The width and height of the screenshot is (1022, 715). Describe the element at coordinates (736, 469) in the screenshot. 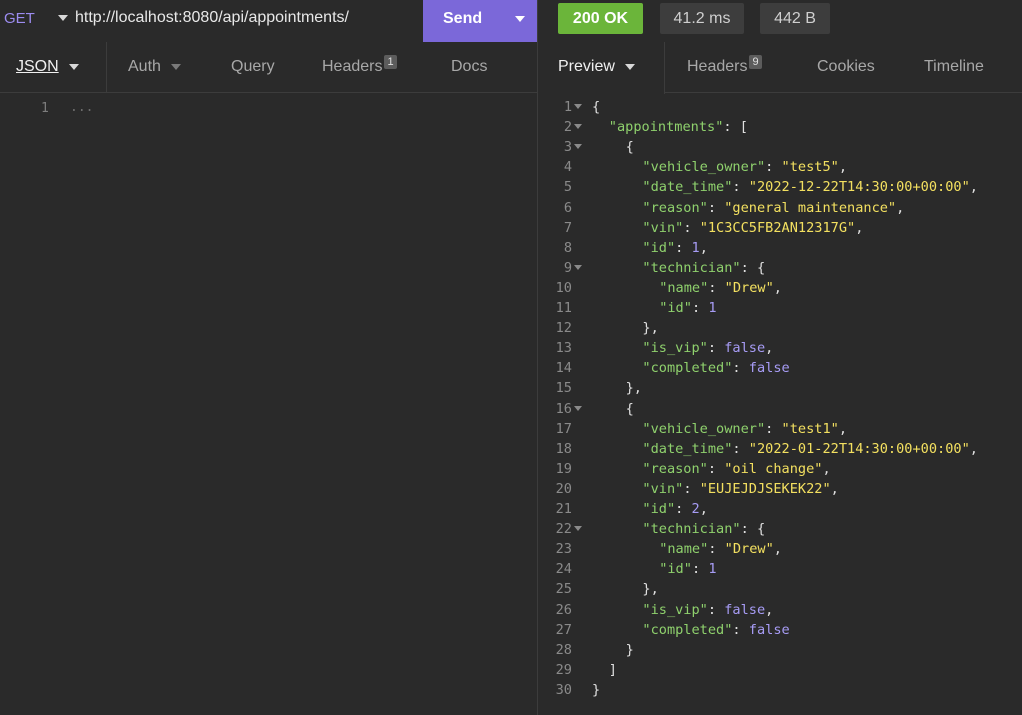

I see `code-text: "reason": "oil change",` at that location.